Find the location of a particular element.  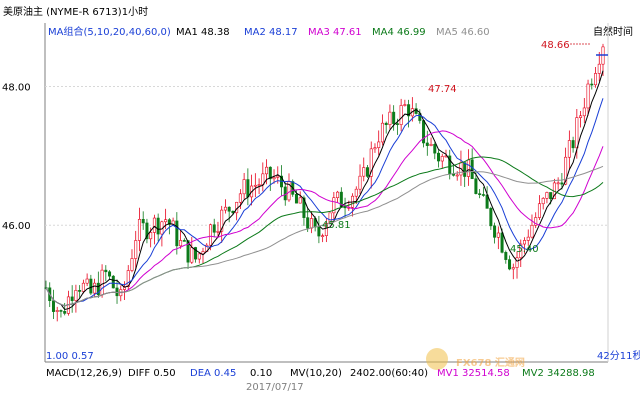

watermark-text: FX678 汇通网 is located at coordinates (490, 362).